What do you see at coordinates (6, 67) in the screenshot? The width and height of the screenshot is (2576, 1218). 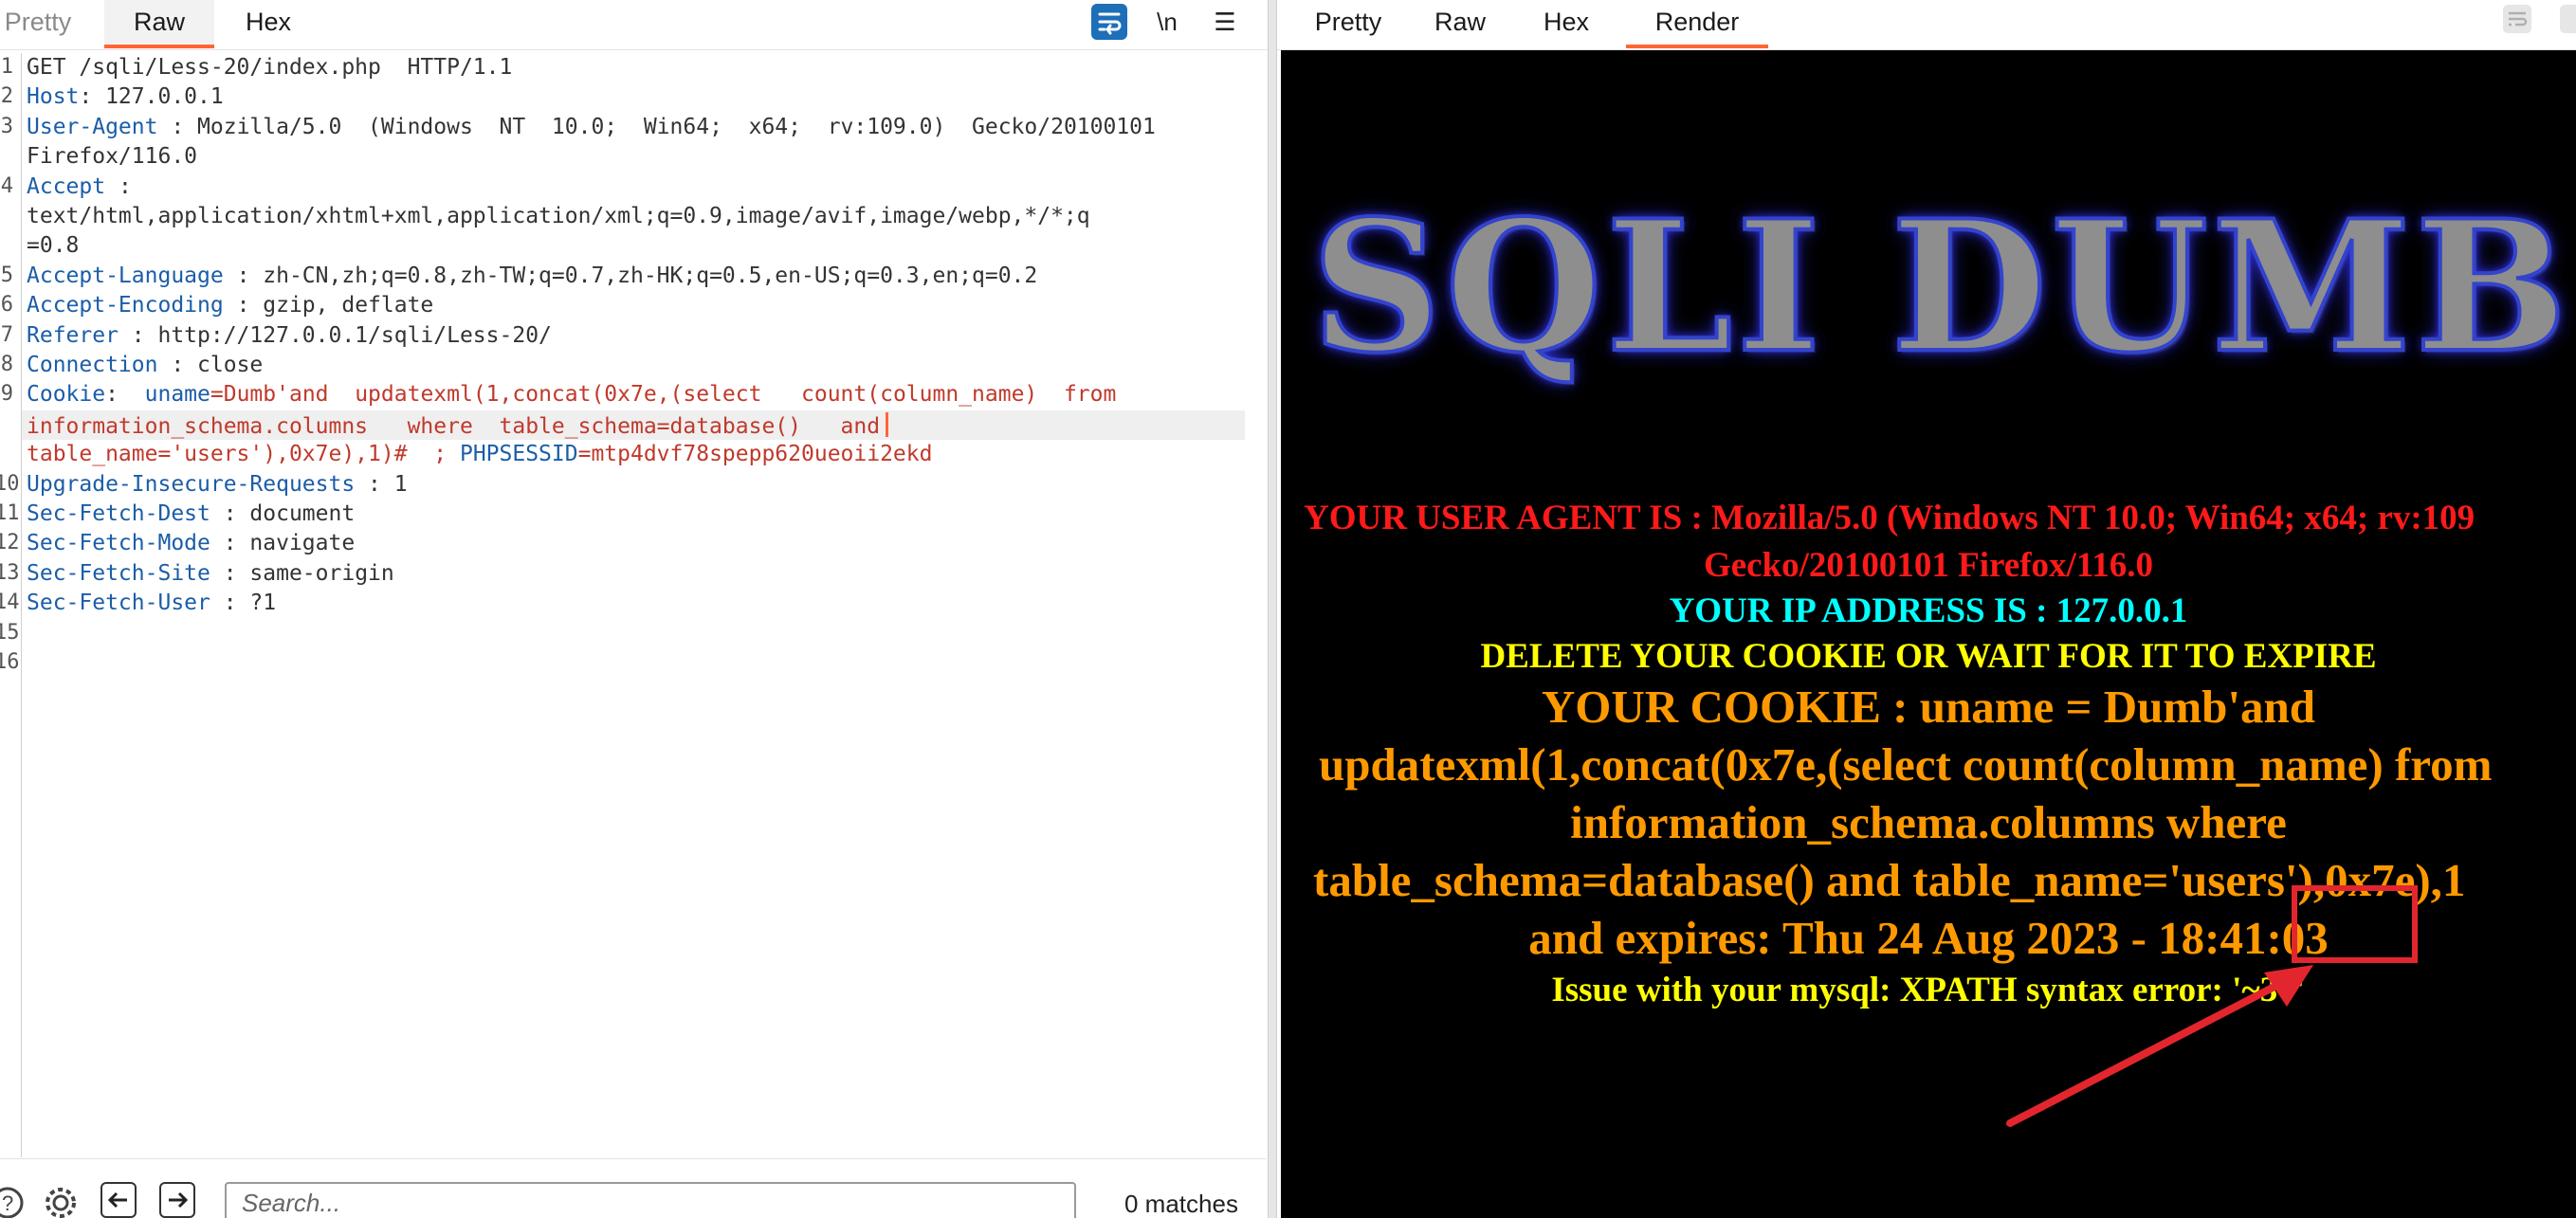 I see `line-number: 1` at bounding box center [6, 67].